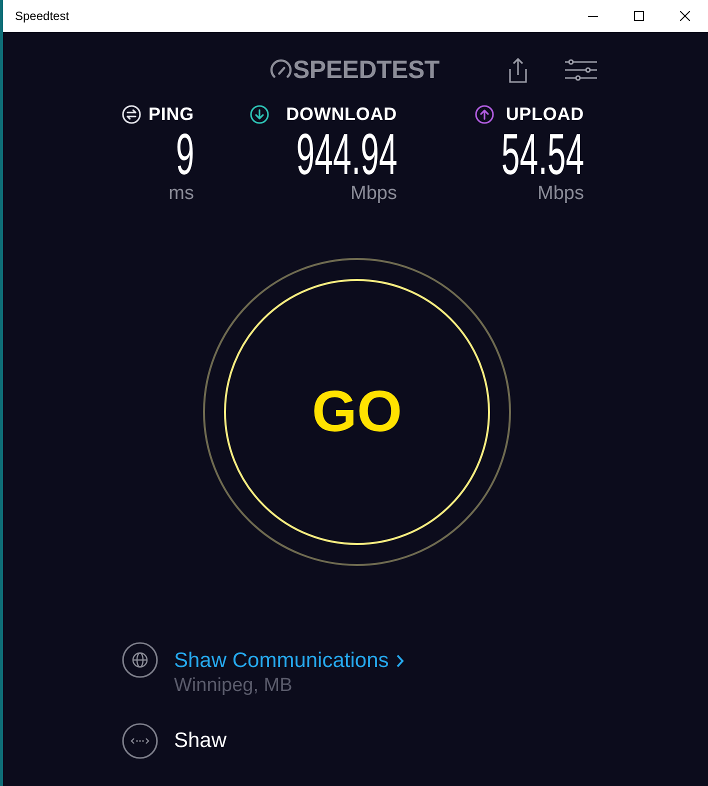 Image resolution: width=708 pixels, height=786 pixels. I want to click on gauge-icon, so click(281, 70).